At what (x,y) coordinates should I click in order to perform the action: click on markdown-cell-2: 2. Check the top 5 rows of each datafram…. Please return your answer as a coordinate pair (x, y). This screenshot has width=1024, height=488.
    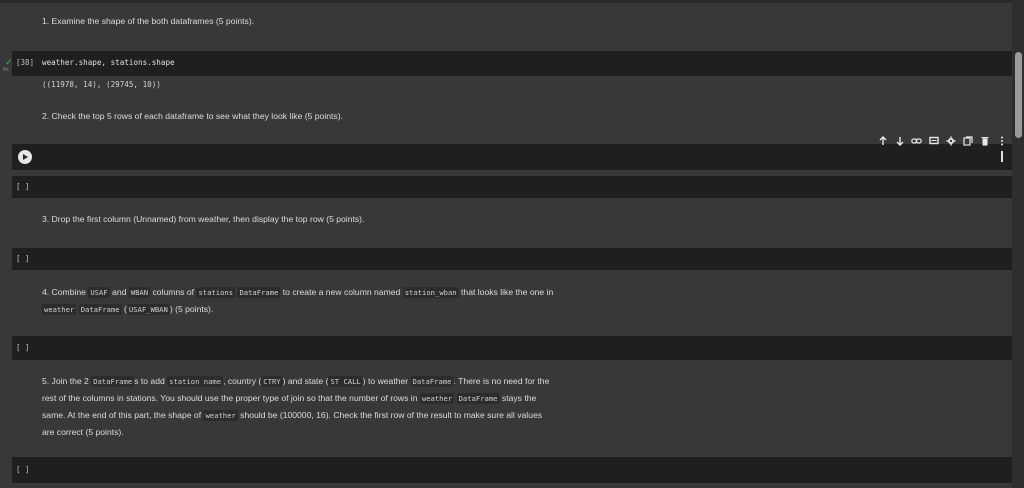
    Looking at the image, I should click on (192, 116).